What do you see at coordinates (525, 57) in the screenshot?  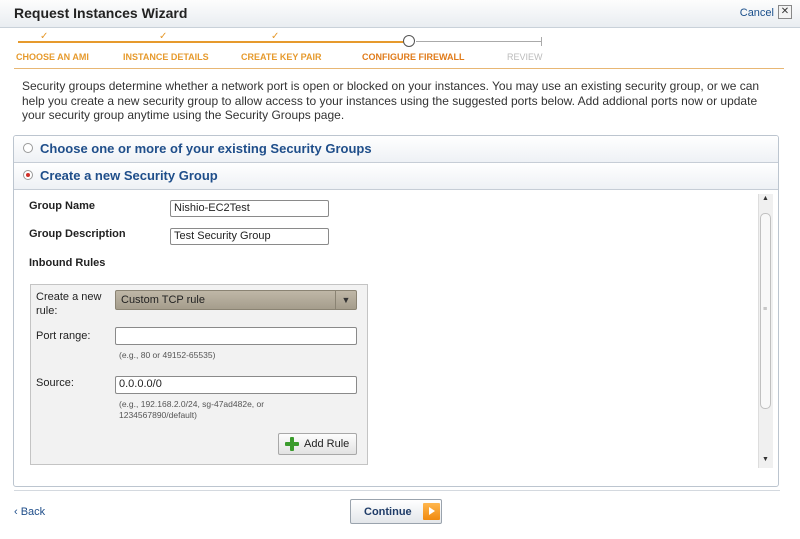 I see `step-review: REVIEW` at bounding box center [525, 57].